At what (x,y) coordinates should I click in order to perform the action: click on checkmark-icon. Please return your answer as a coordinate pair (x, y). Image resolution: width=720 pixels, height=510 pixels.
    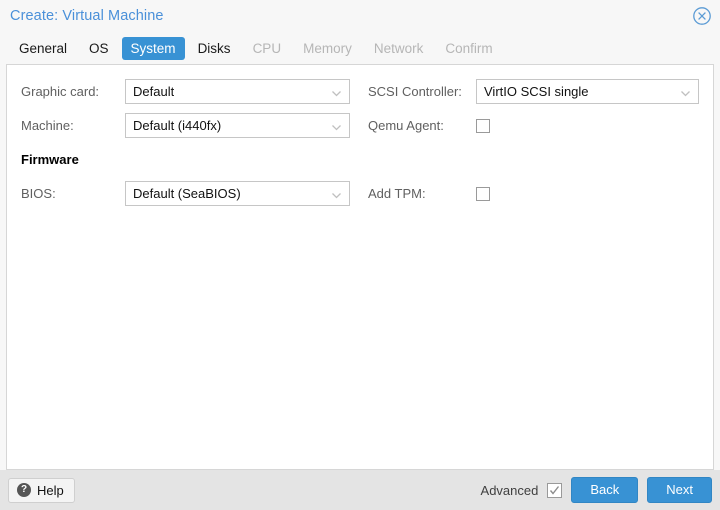
    Looking at the image, I should click on (555, 490).